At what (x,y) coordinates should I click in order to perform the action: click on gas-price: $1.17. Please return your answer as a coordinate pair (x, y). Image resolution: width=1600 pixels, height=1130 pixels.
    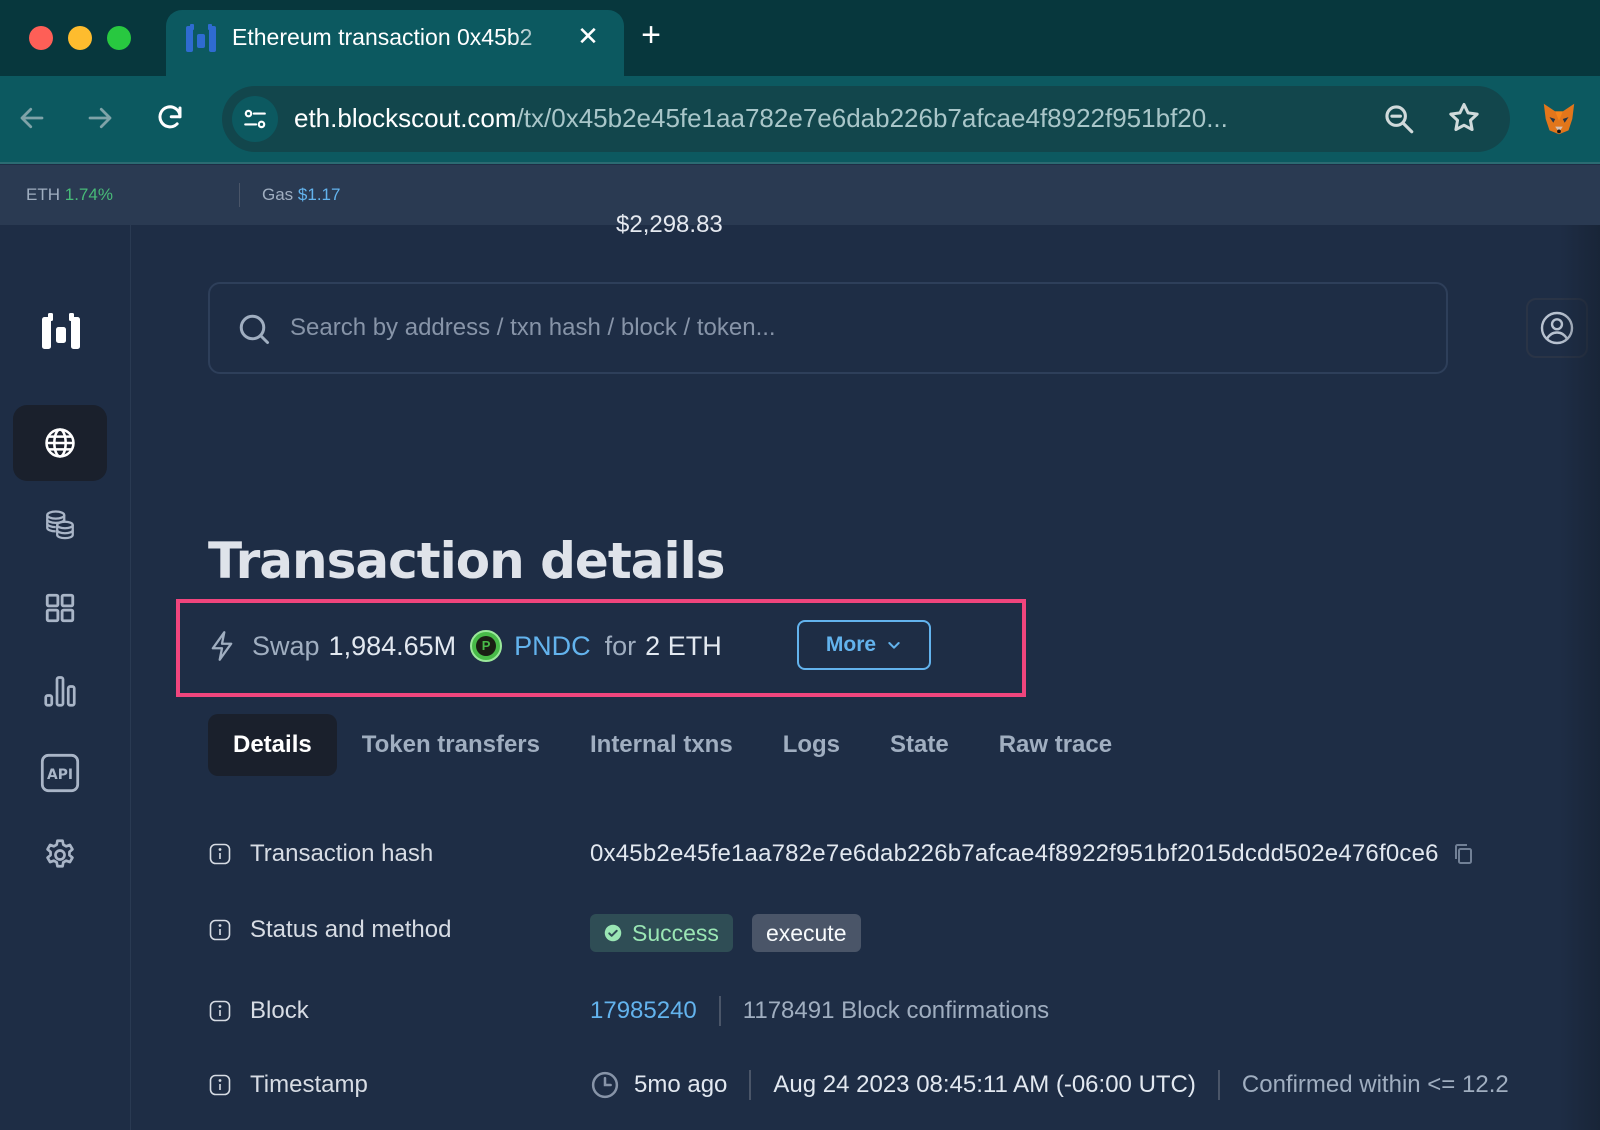
    Looking at the image, I should click on (319, 194).